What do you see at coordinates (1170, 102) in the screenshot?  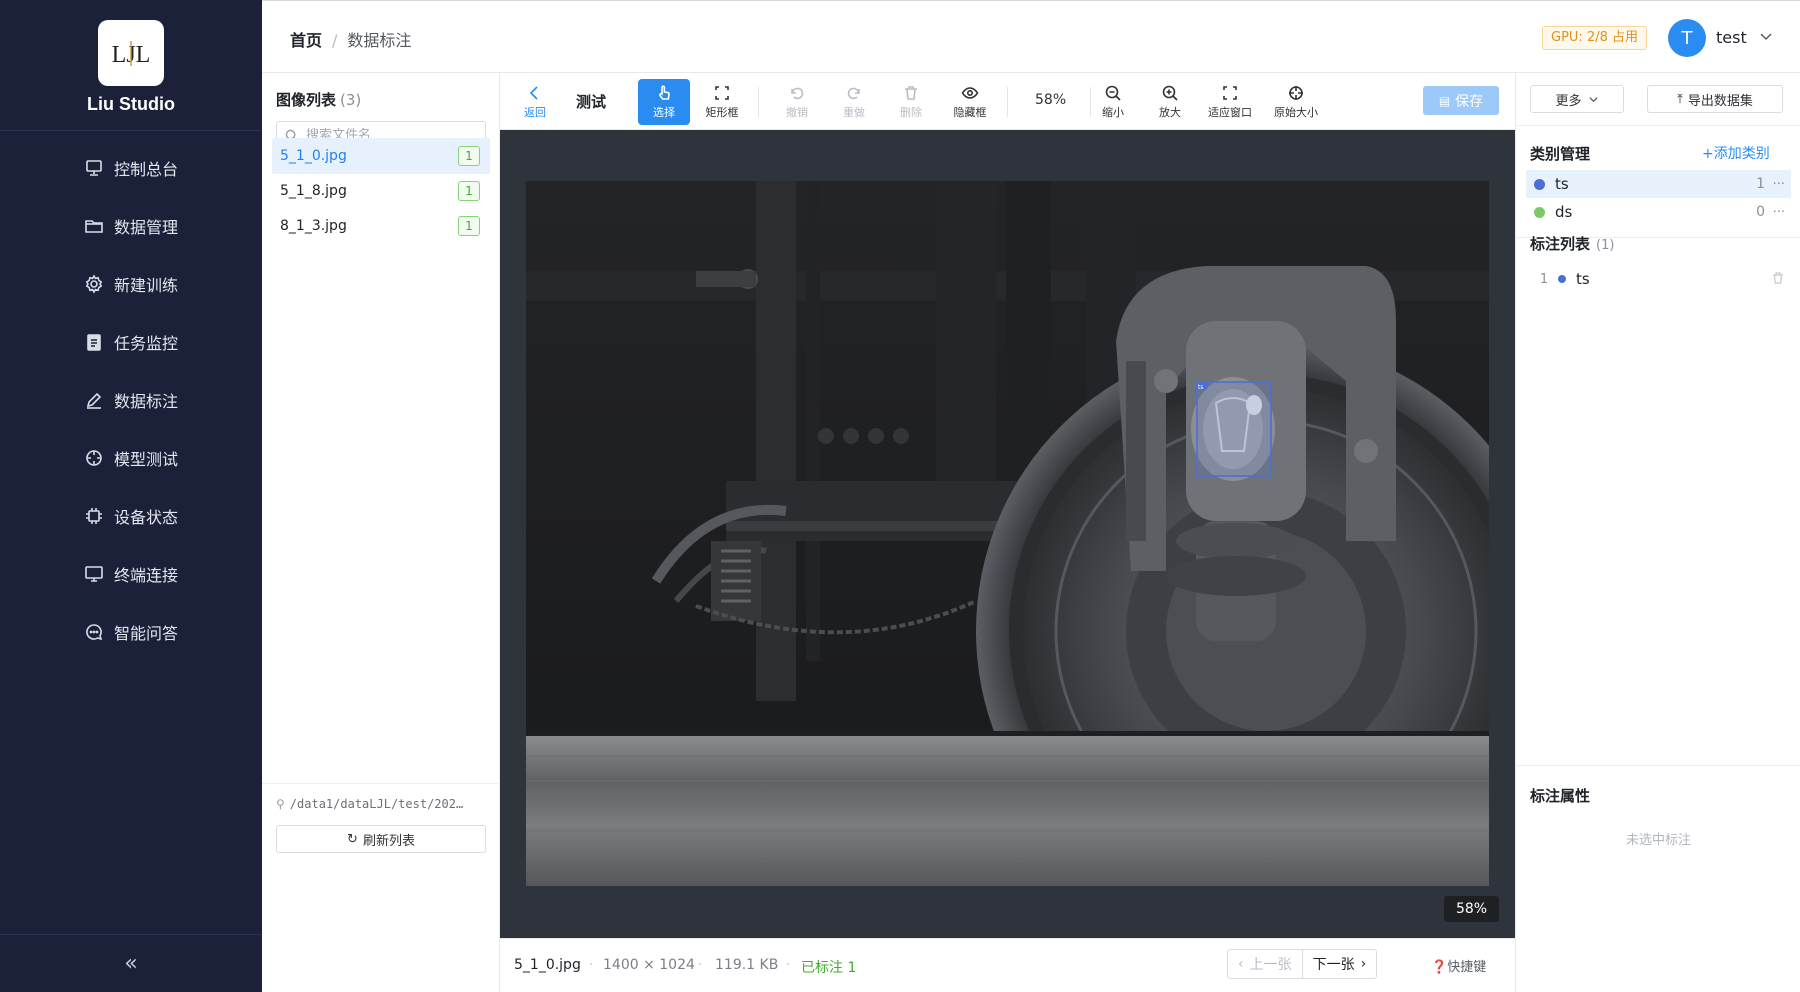 I see `zoom-in-button: 放大` at bounding box center [1170, 102].